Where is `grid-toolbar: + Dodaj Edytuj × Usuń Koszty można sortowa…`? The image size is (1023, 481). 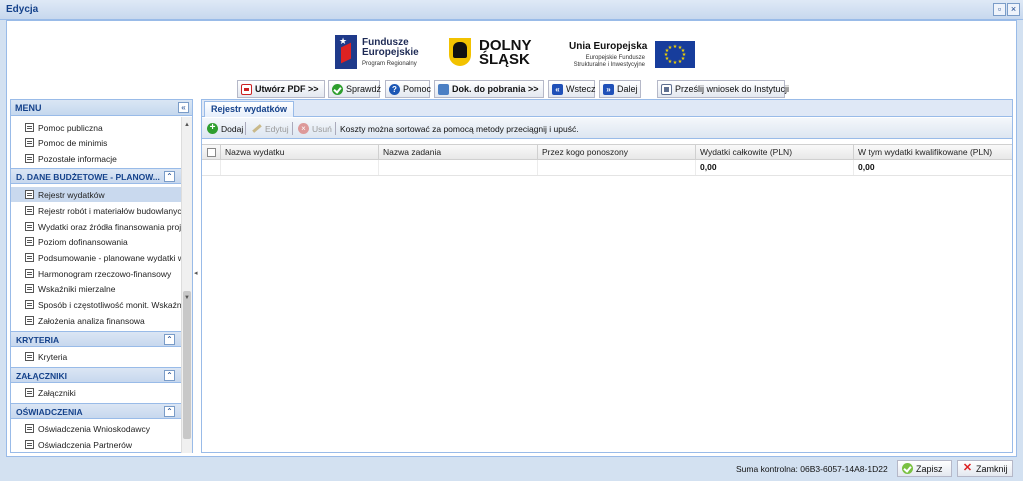 grid-toolbar: + Dodaj Edytuj × Usuń Koszty można sortowa… is located at coordinates (607, 128).